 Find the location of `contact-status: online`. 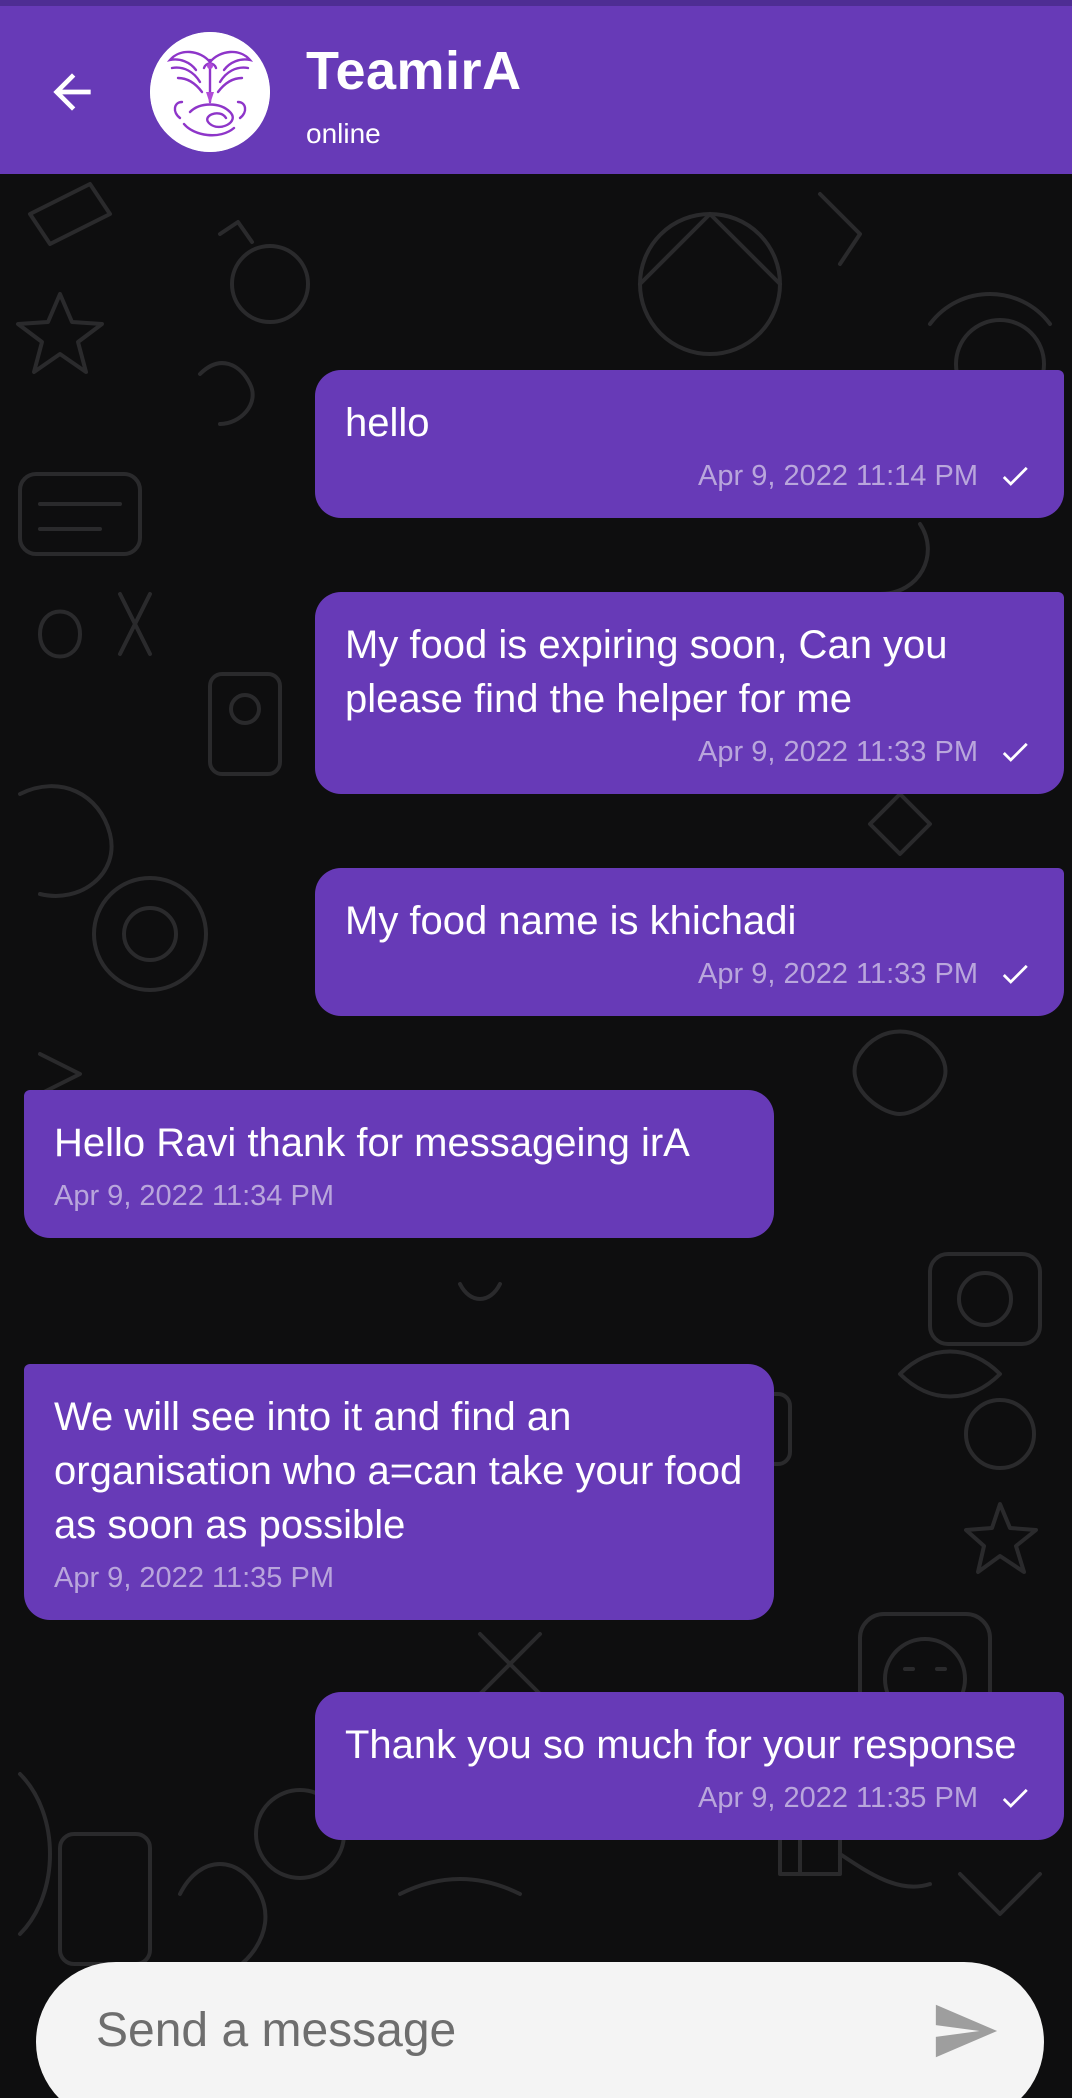

contact-status: online is located at coordinates (343, 133).